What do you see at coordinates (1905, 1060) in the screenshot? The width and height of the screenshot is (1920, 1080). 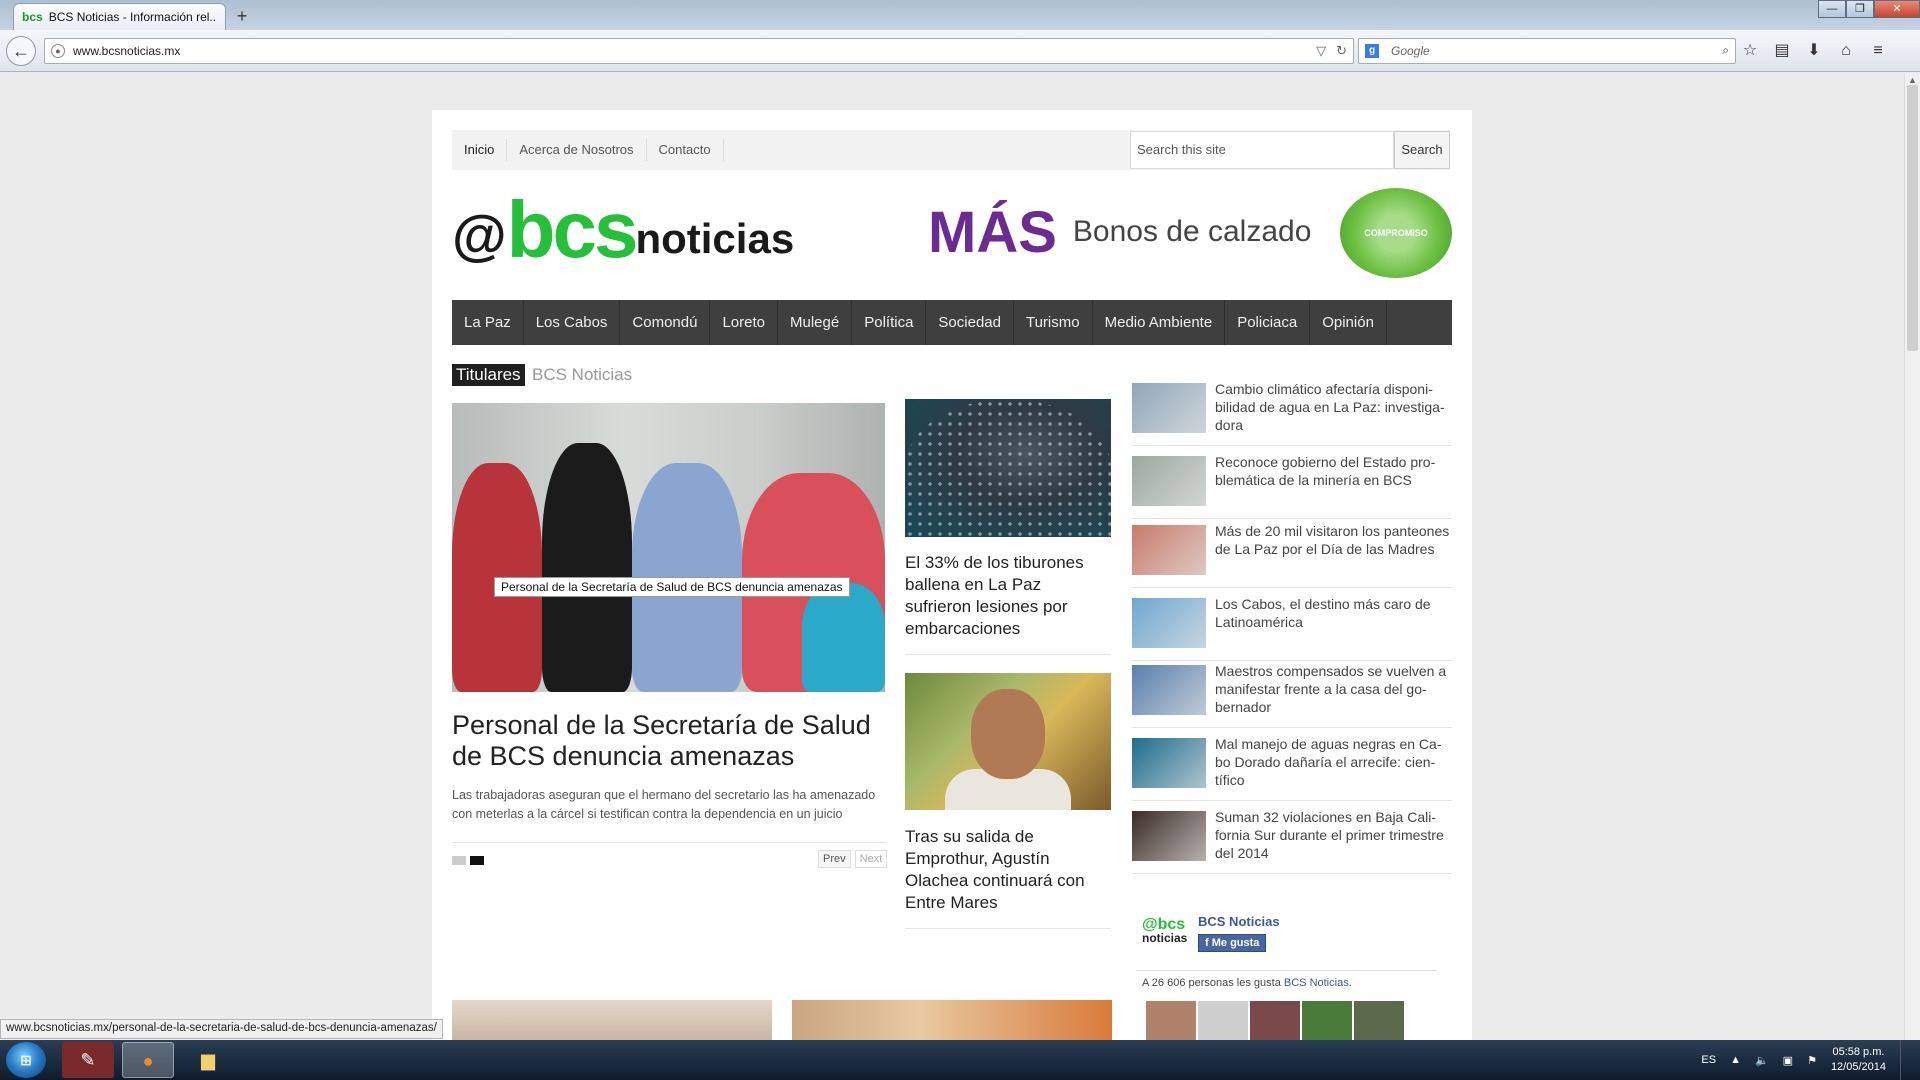 I see `show-desktop-button` at bounding box center [1905, 1060].